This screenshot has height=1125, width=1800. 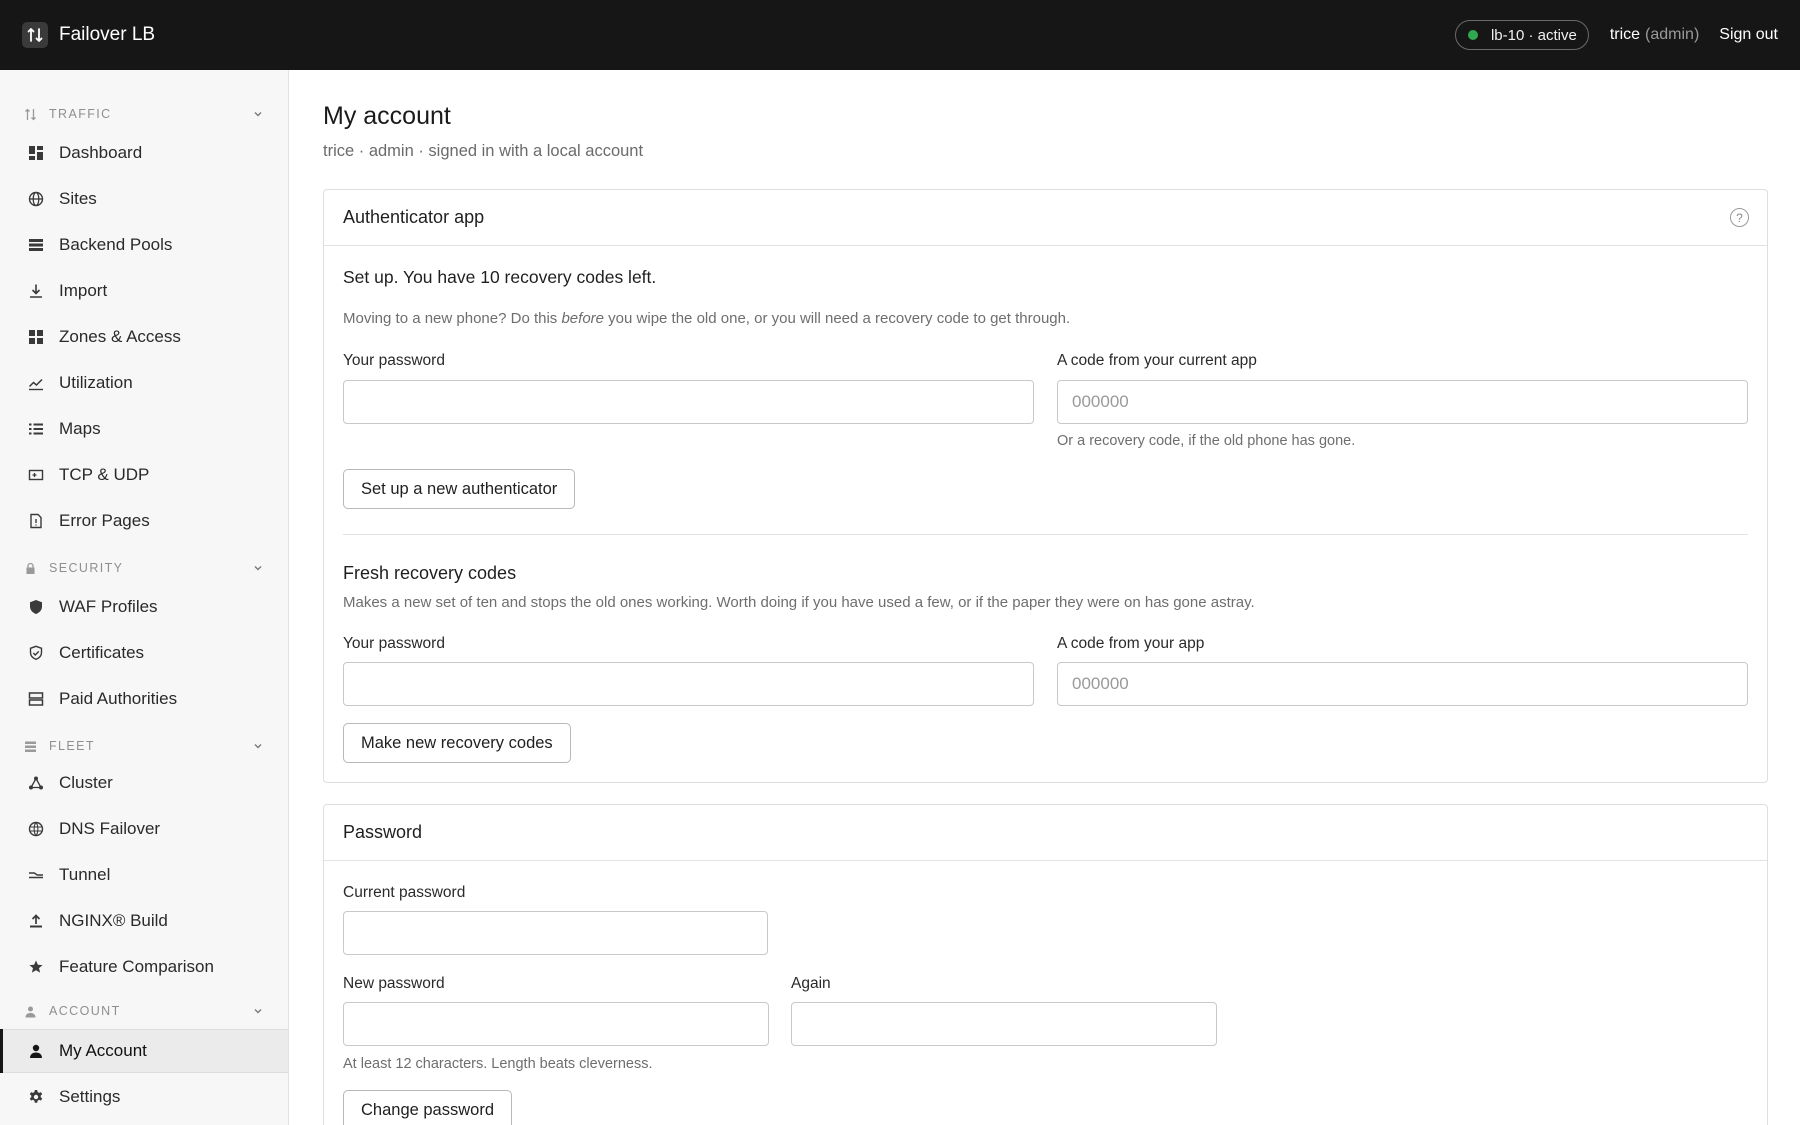 What do you see at coordinates (1045, 534) in the screenshot?
I see `section-divider` at bounding box center [1045, 534].